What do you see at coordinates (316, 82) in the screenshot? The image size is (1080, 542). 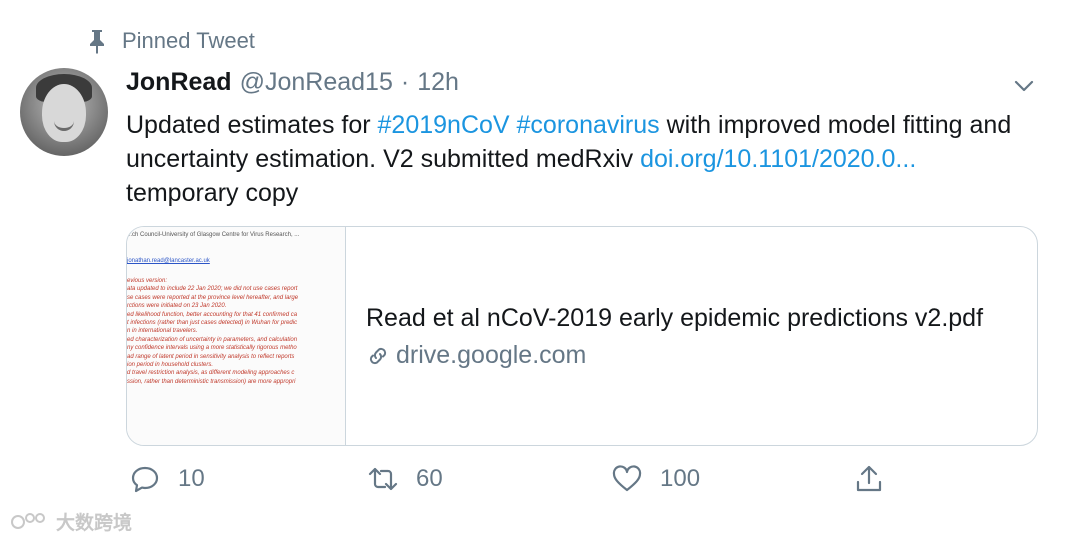 I see `author-handle: @JonRead15` at bounding box center [316, 82].